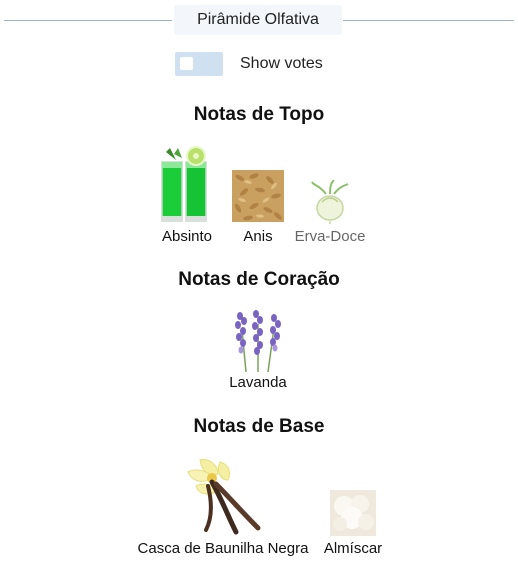  I want to click on show-votes-label: Show votes, so click(281, 63).